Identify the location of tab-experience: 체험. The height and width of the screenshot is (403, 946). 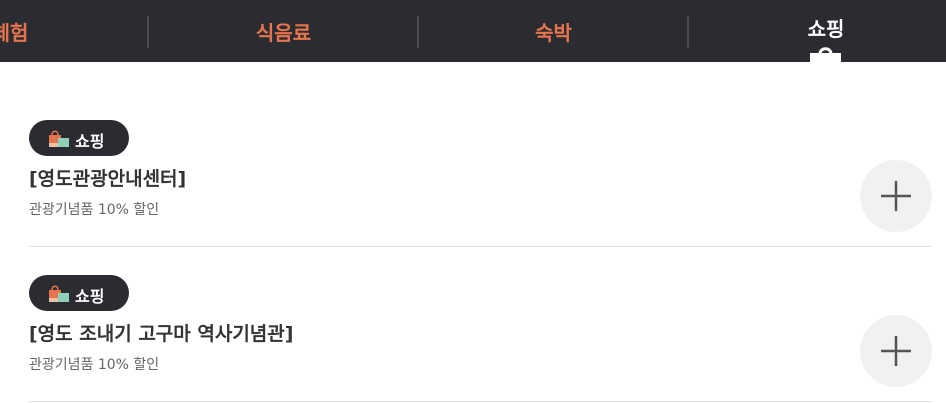
(20, 31).